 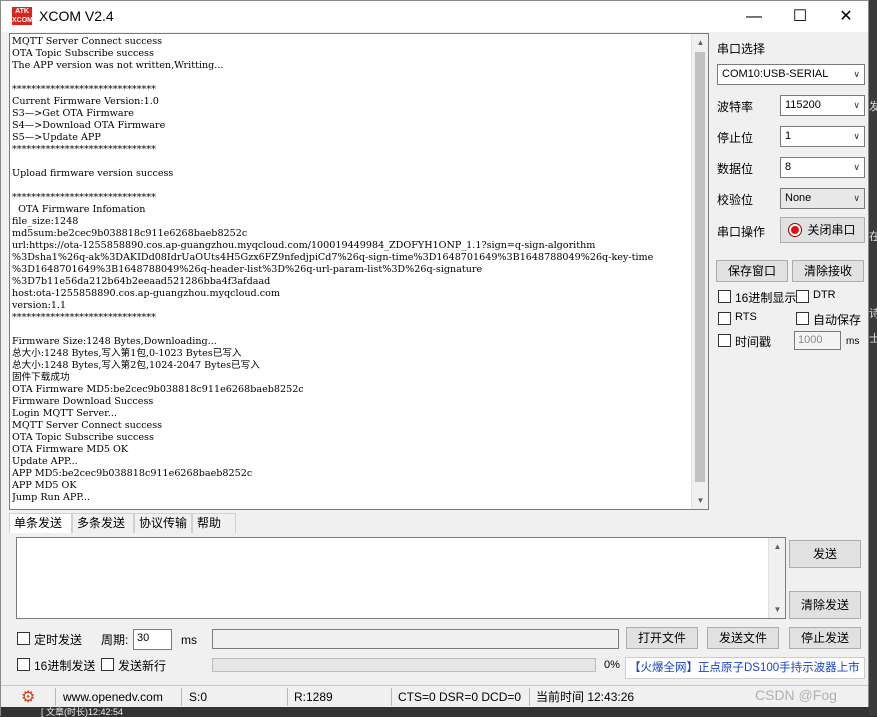 What do you see at coordinates (65, 666) in the screenshot?
I see `hex-send-label: 16进制发送` at bounding box center [65, 666].